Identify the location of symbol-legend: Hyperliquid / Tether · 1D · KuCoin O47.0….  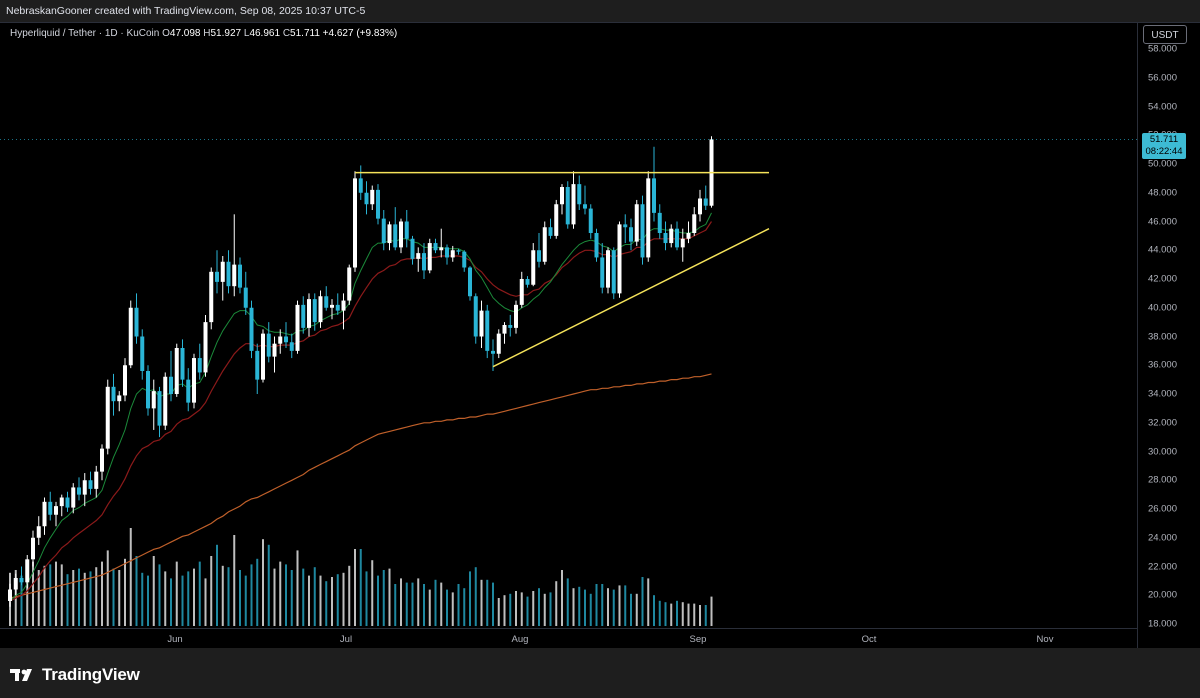
(203, 33).